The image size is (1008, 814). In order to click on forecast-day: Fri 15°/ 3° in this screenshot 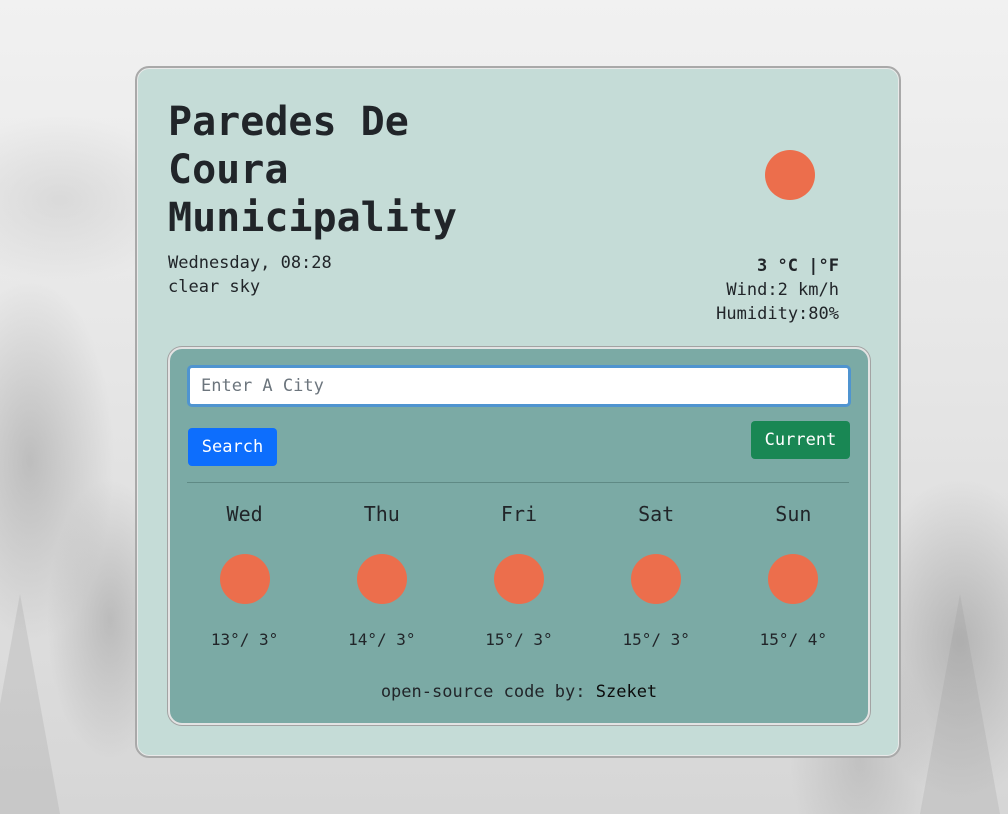, I will do `click(518, 575)`.